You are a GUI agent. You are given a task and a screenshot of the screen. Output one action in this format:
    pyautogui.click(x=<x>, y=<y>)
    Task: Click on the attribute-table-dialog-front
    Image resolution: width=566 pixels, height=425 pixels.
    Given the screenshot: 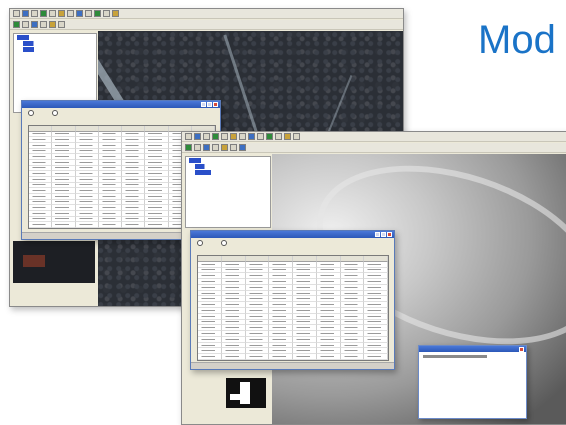 What is the action you would take?
    pyautogui.click(x=292, y=300)
    